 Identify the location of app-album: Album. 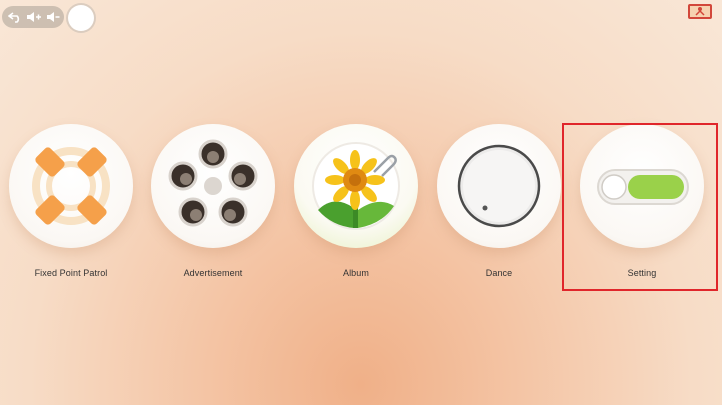
(355, 209).